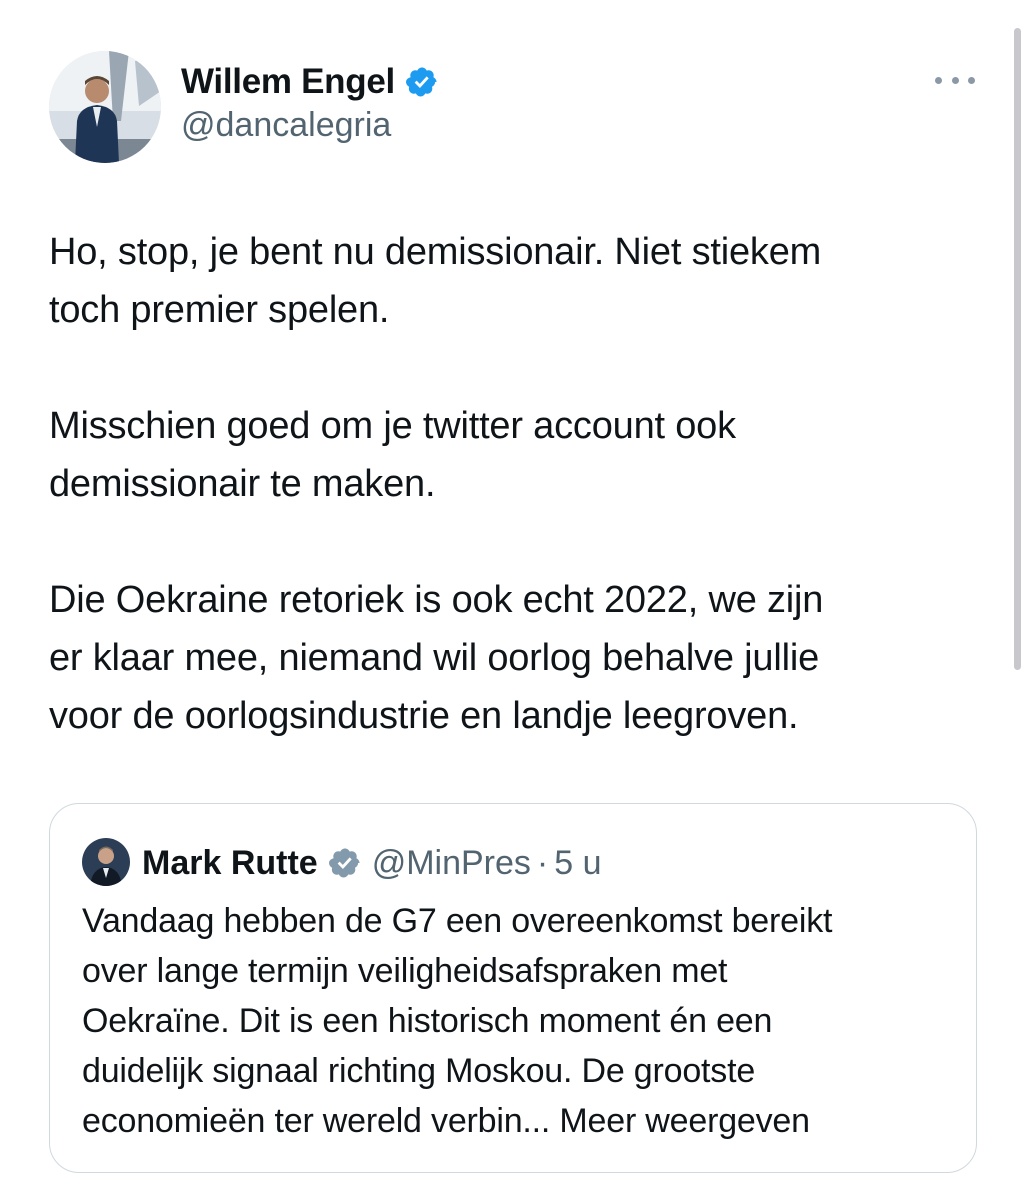  Describe the element at coordinates (286, 125) in the screenshot. I see `author-handle: @dancalegria` at that location.